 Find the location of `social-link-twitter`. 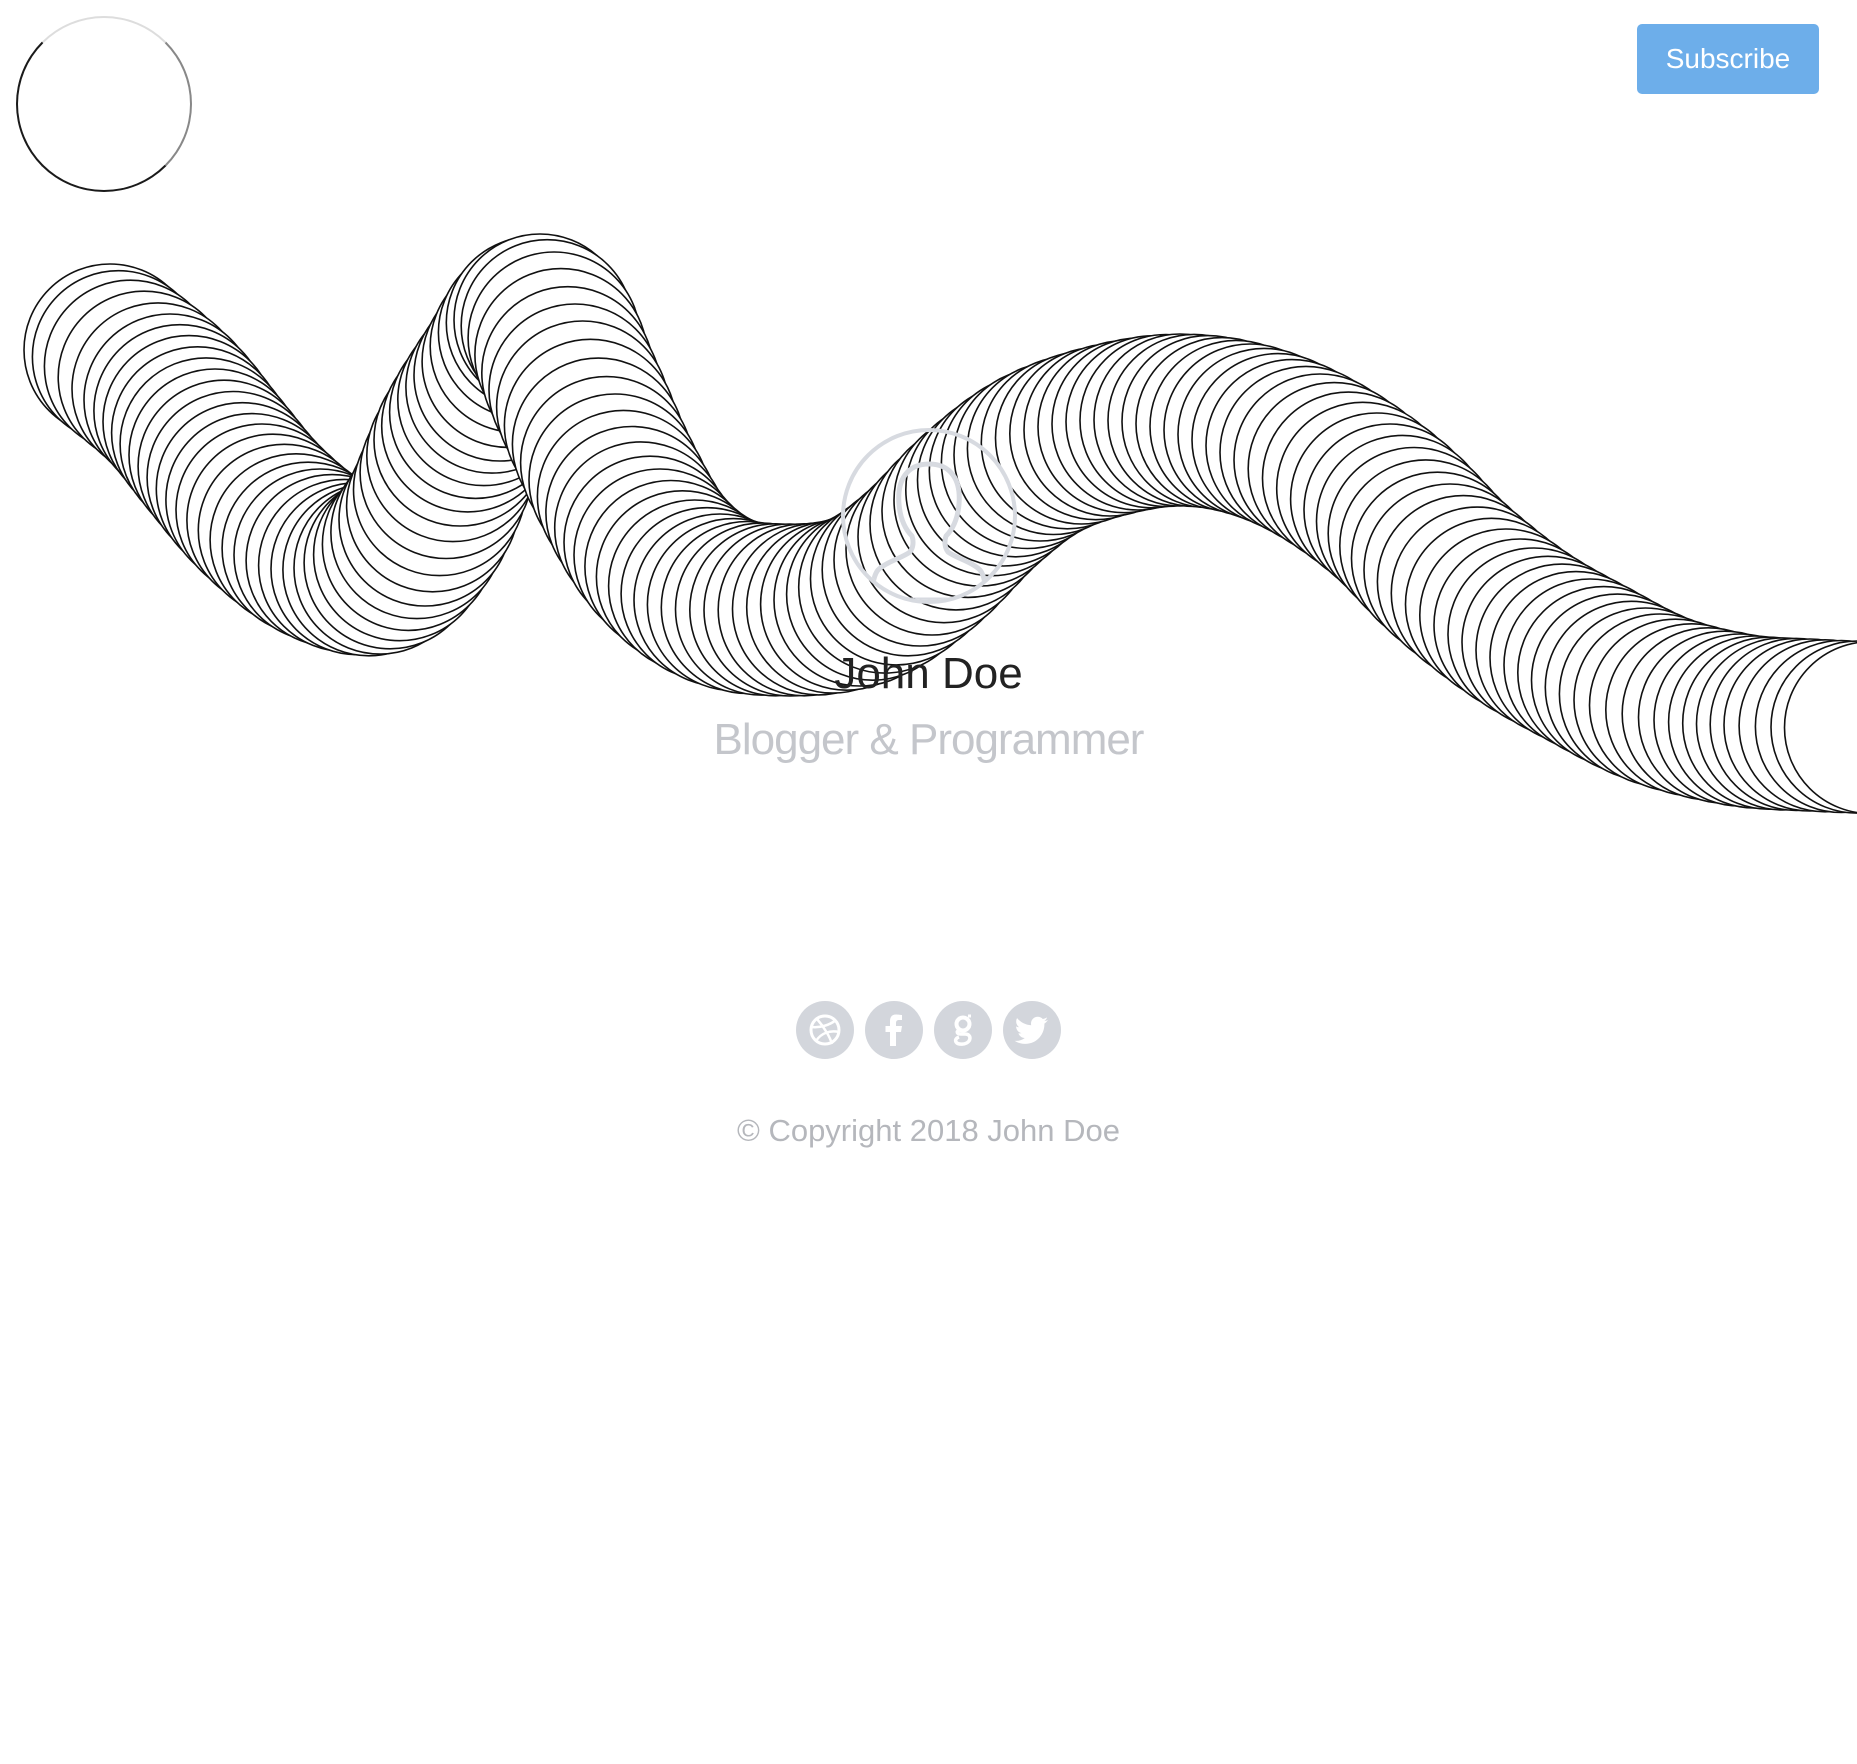

social-link-twitter is located at coordinates (1032, 1030).